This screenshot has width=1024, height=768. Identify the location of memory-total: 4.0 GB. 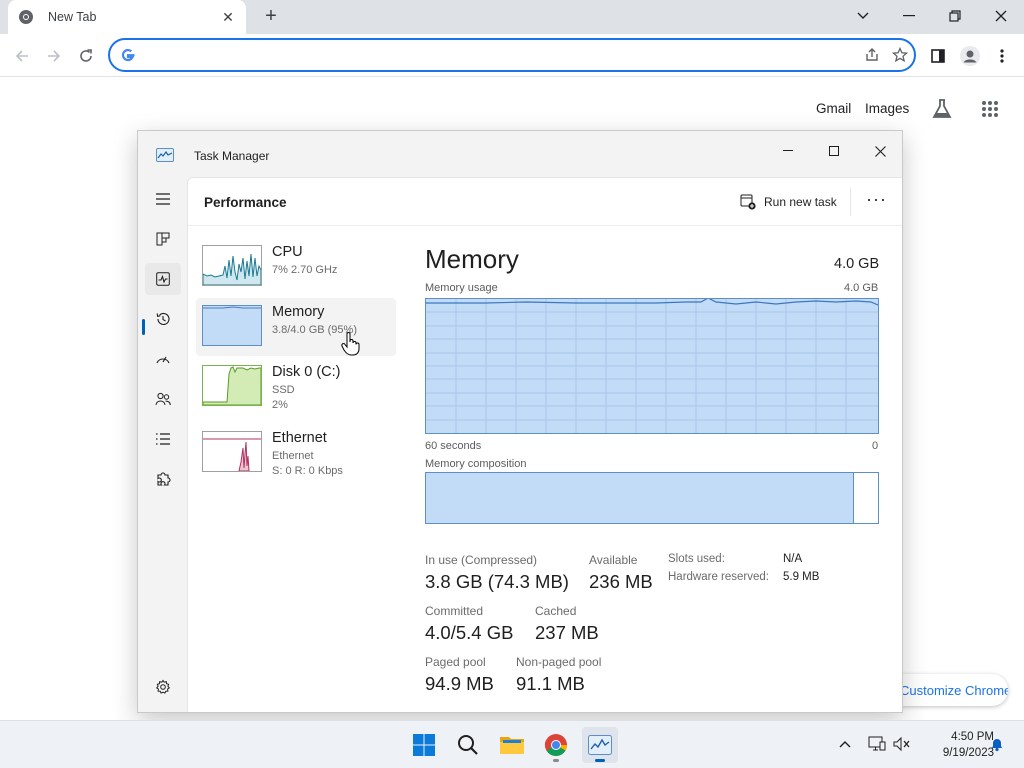
(857, 264).